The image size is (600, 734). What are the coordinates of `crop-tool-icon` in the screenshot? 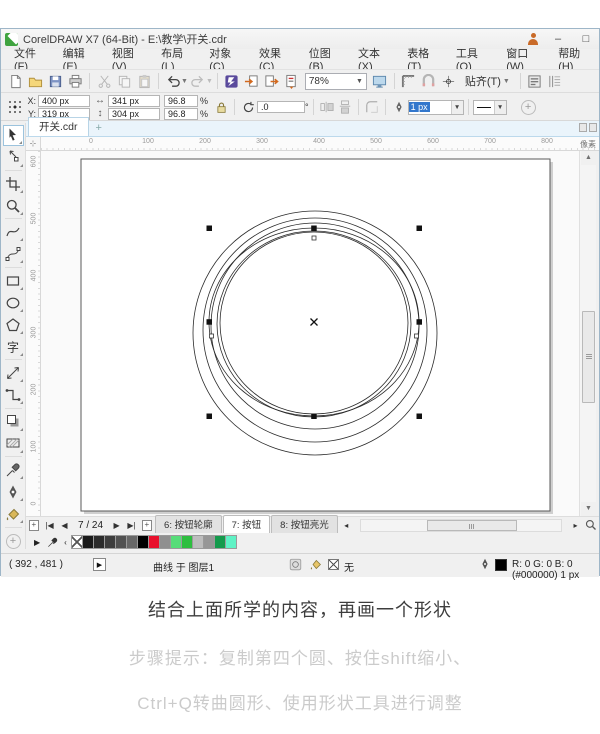 It's located at (13, 183).